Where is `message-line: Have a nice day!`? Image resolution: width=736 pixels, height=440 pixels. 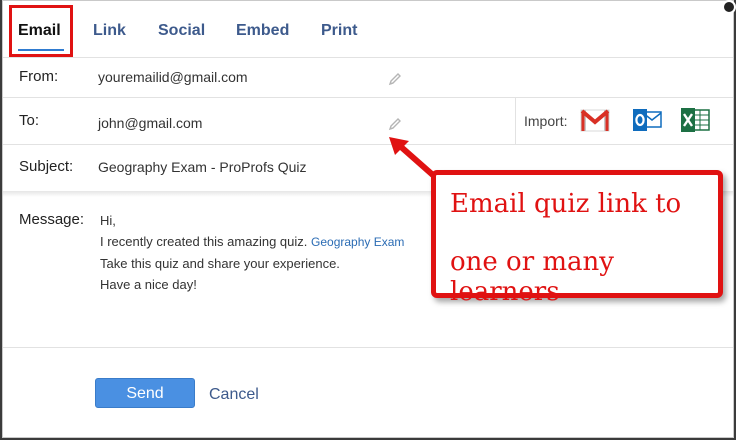 message-line: Have a nice day! is located at coordinates (148, 284).